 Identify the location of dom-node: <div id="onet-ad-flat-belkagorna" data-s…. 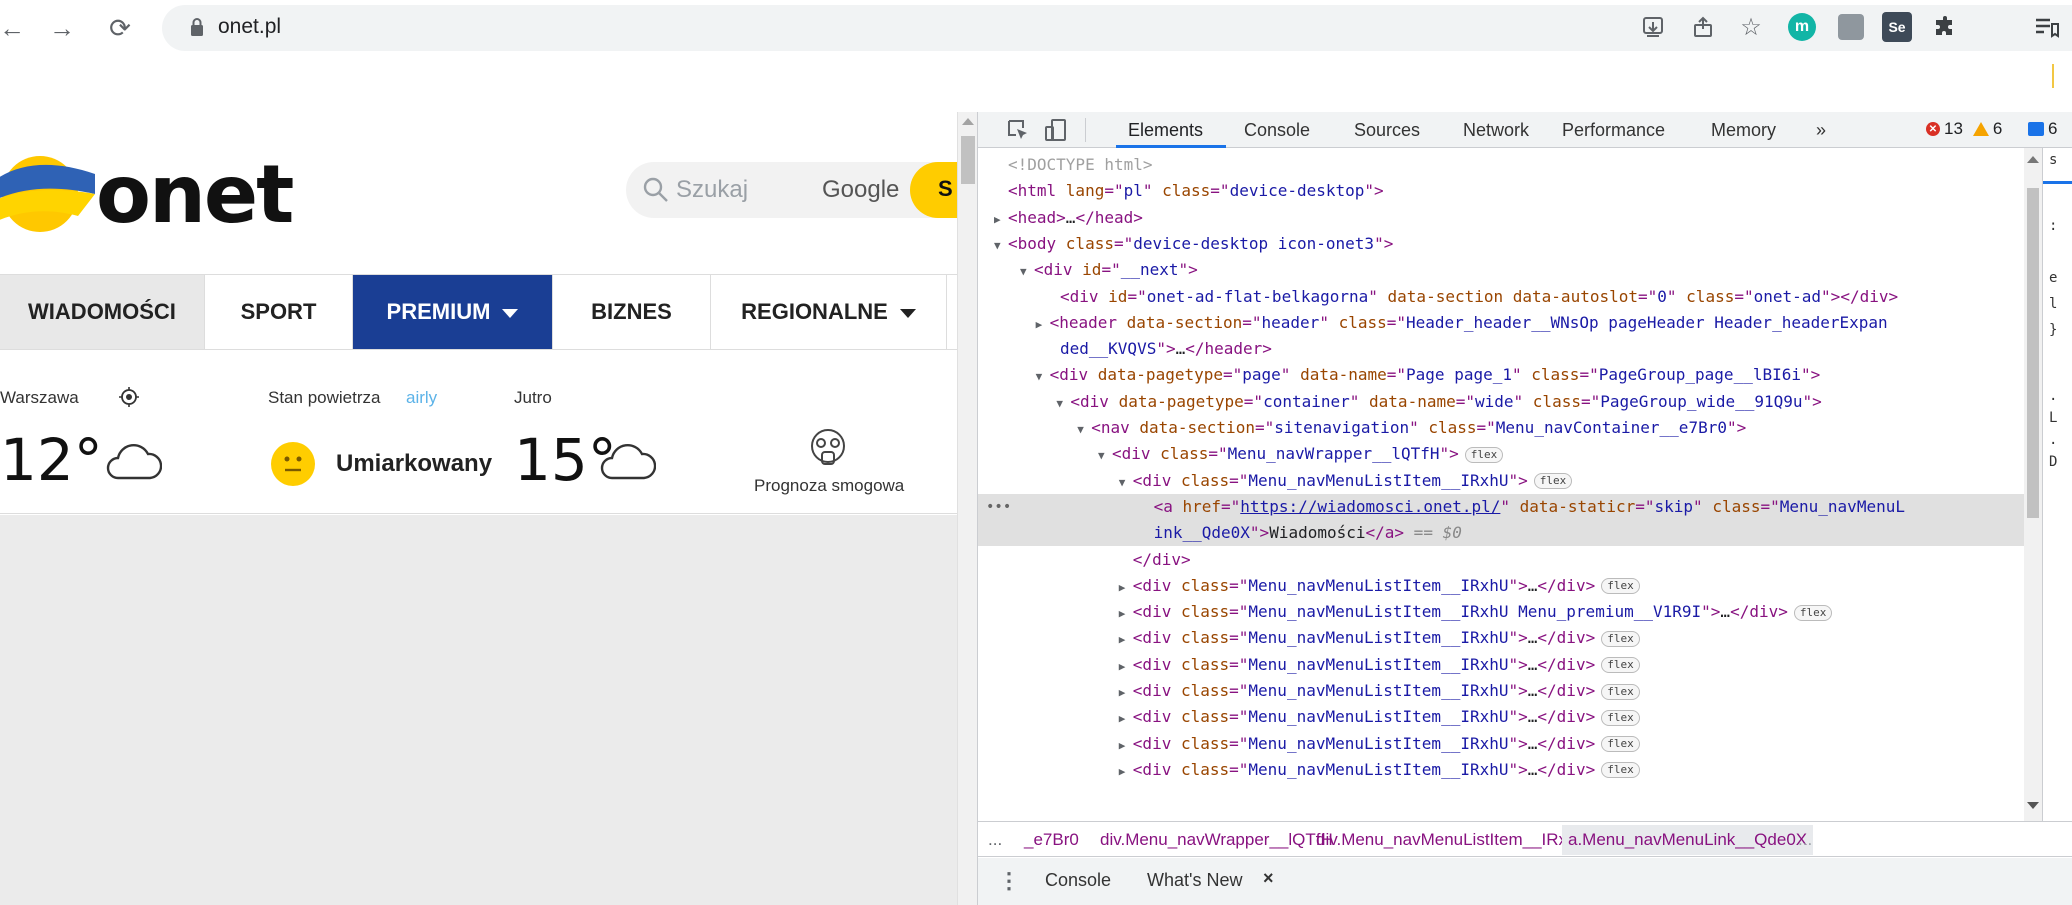
(1501, 297).